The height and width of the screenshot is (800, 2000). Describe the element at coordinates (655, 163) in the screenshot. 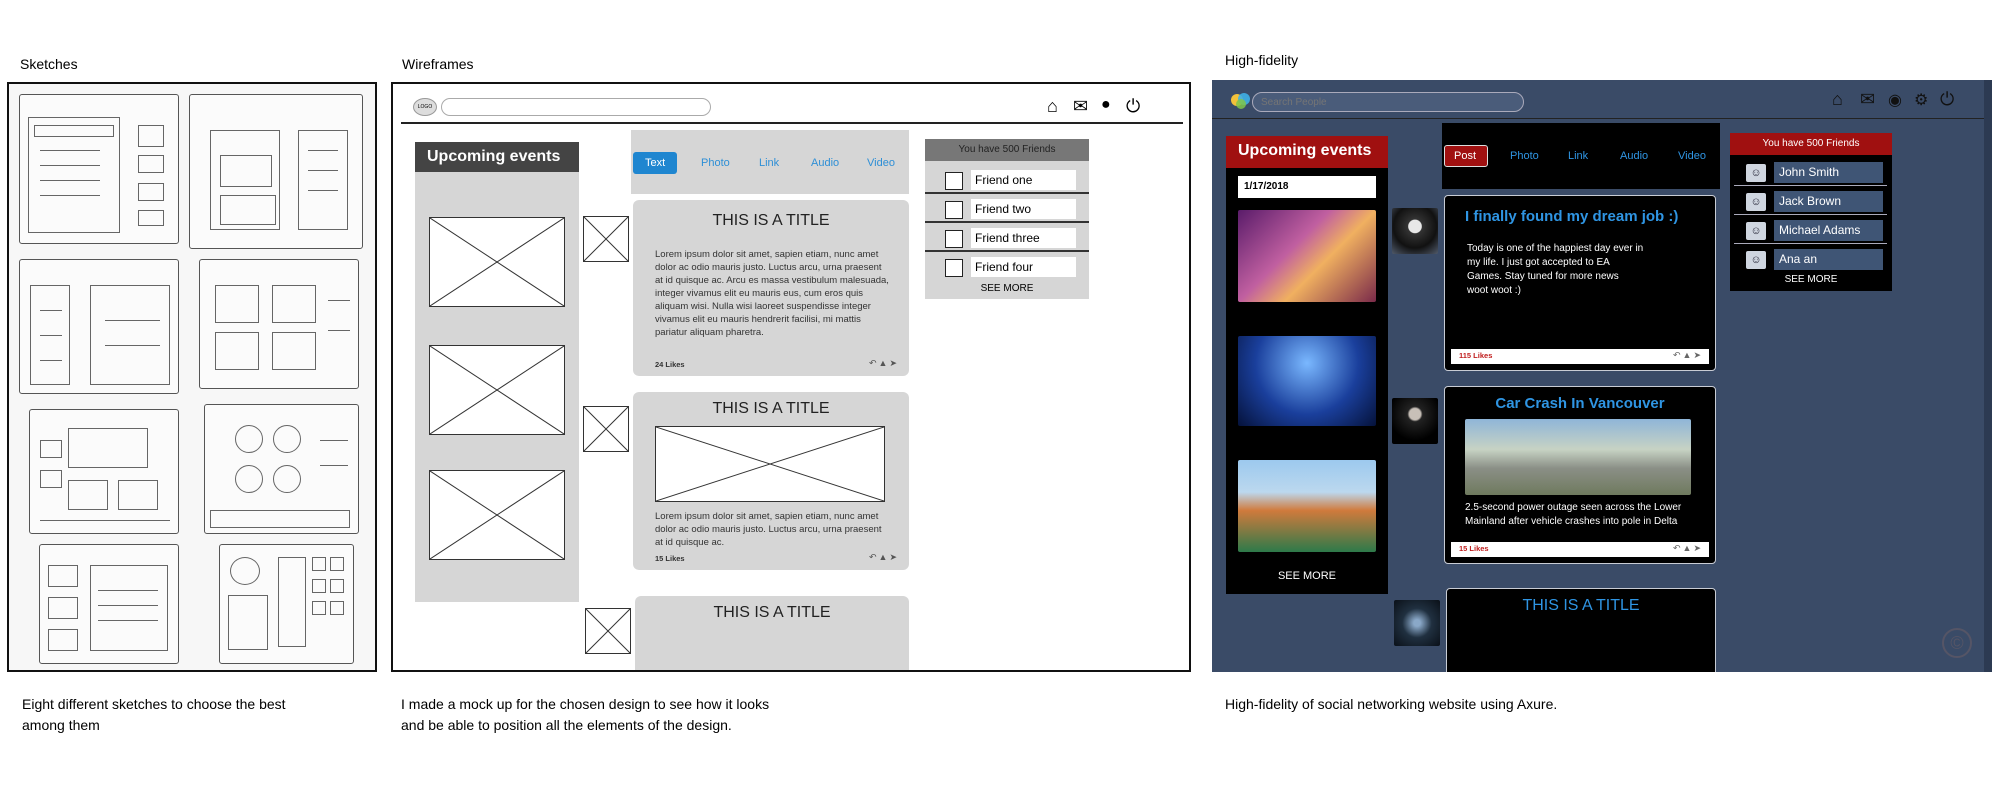

I see `tab-text-label: Text` at that location.